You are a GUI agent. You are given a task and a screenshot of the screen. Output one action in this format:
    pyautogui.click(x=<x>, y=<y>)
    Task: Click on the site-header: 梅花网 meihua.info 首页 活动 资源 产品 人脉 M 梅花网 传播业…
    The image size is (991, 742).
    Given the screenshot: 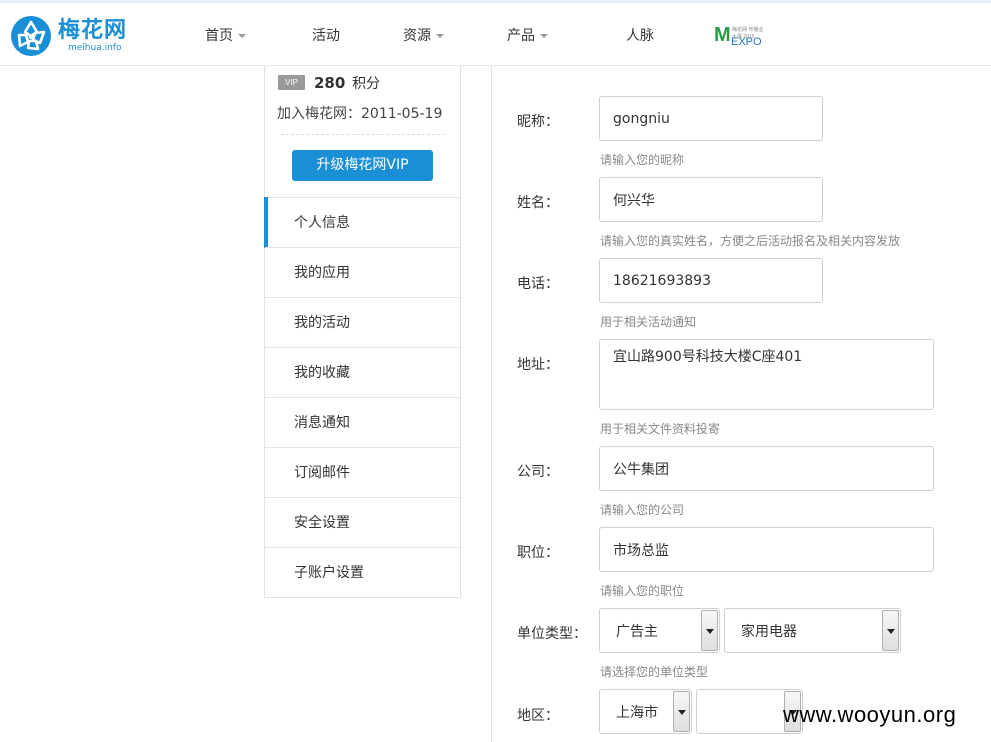 What is the action you would take?
    pyautogui.click(x=495, y=34)
    